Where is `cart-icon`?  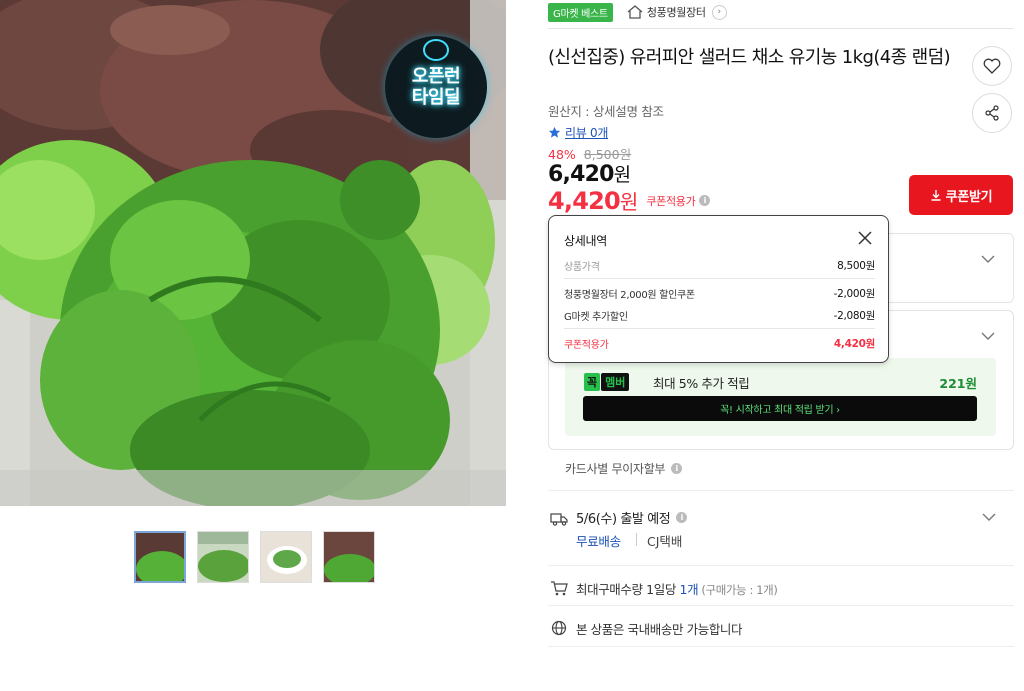 cart-icon is located at coordinates (559, 588).